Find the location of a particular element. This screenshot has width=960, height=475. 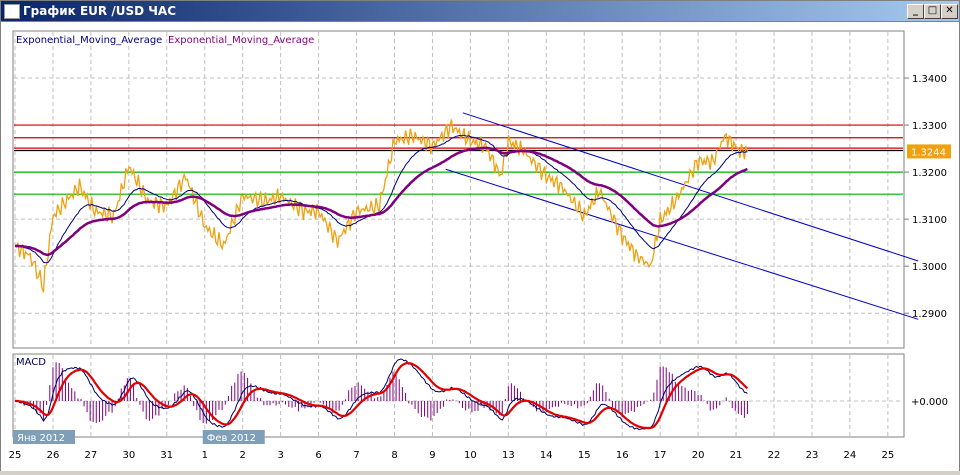

legend-ema-fast: Exponential_Moving_Average is located at coordinates (89, 40).